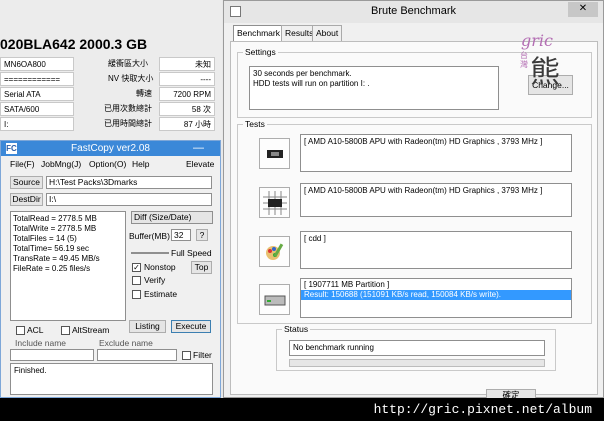 The image size is (604, 421). Describe the element at coordinates (128, 123) in the screenshot. I see `power-hours-label: 已用時間總計` at that location.